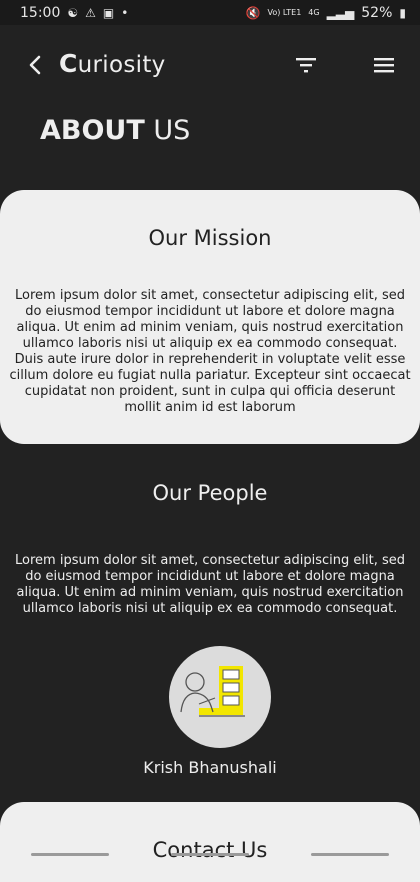 The height and width of the screenshot is (882, 420). What do you see at coordinates (167, 130) in the screenshot?
I see `page-heading-rest: US` at bounding box center [167, 130].